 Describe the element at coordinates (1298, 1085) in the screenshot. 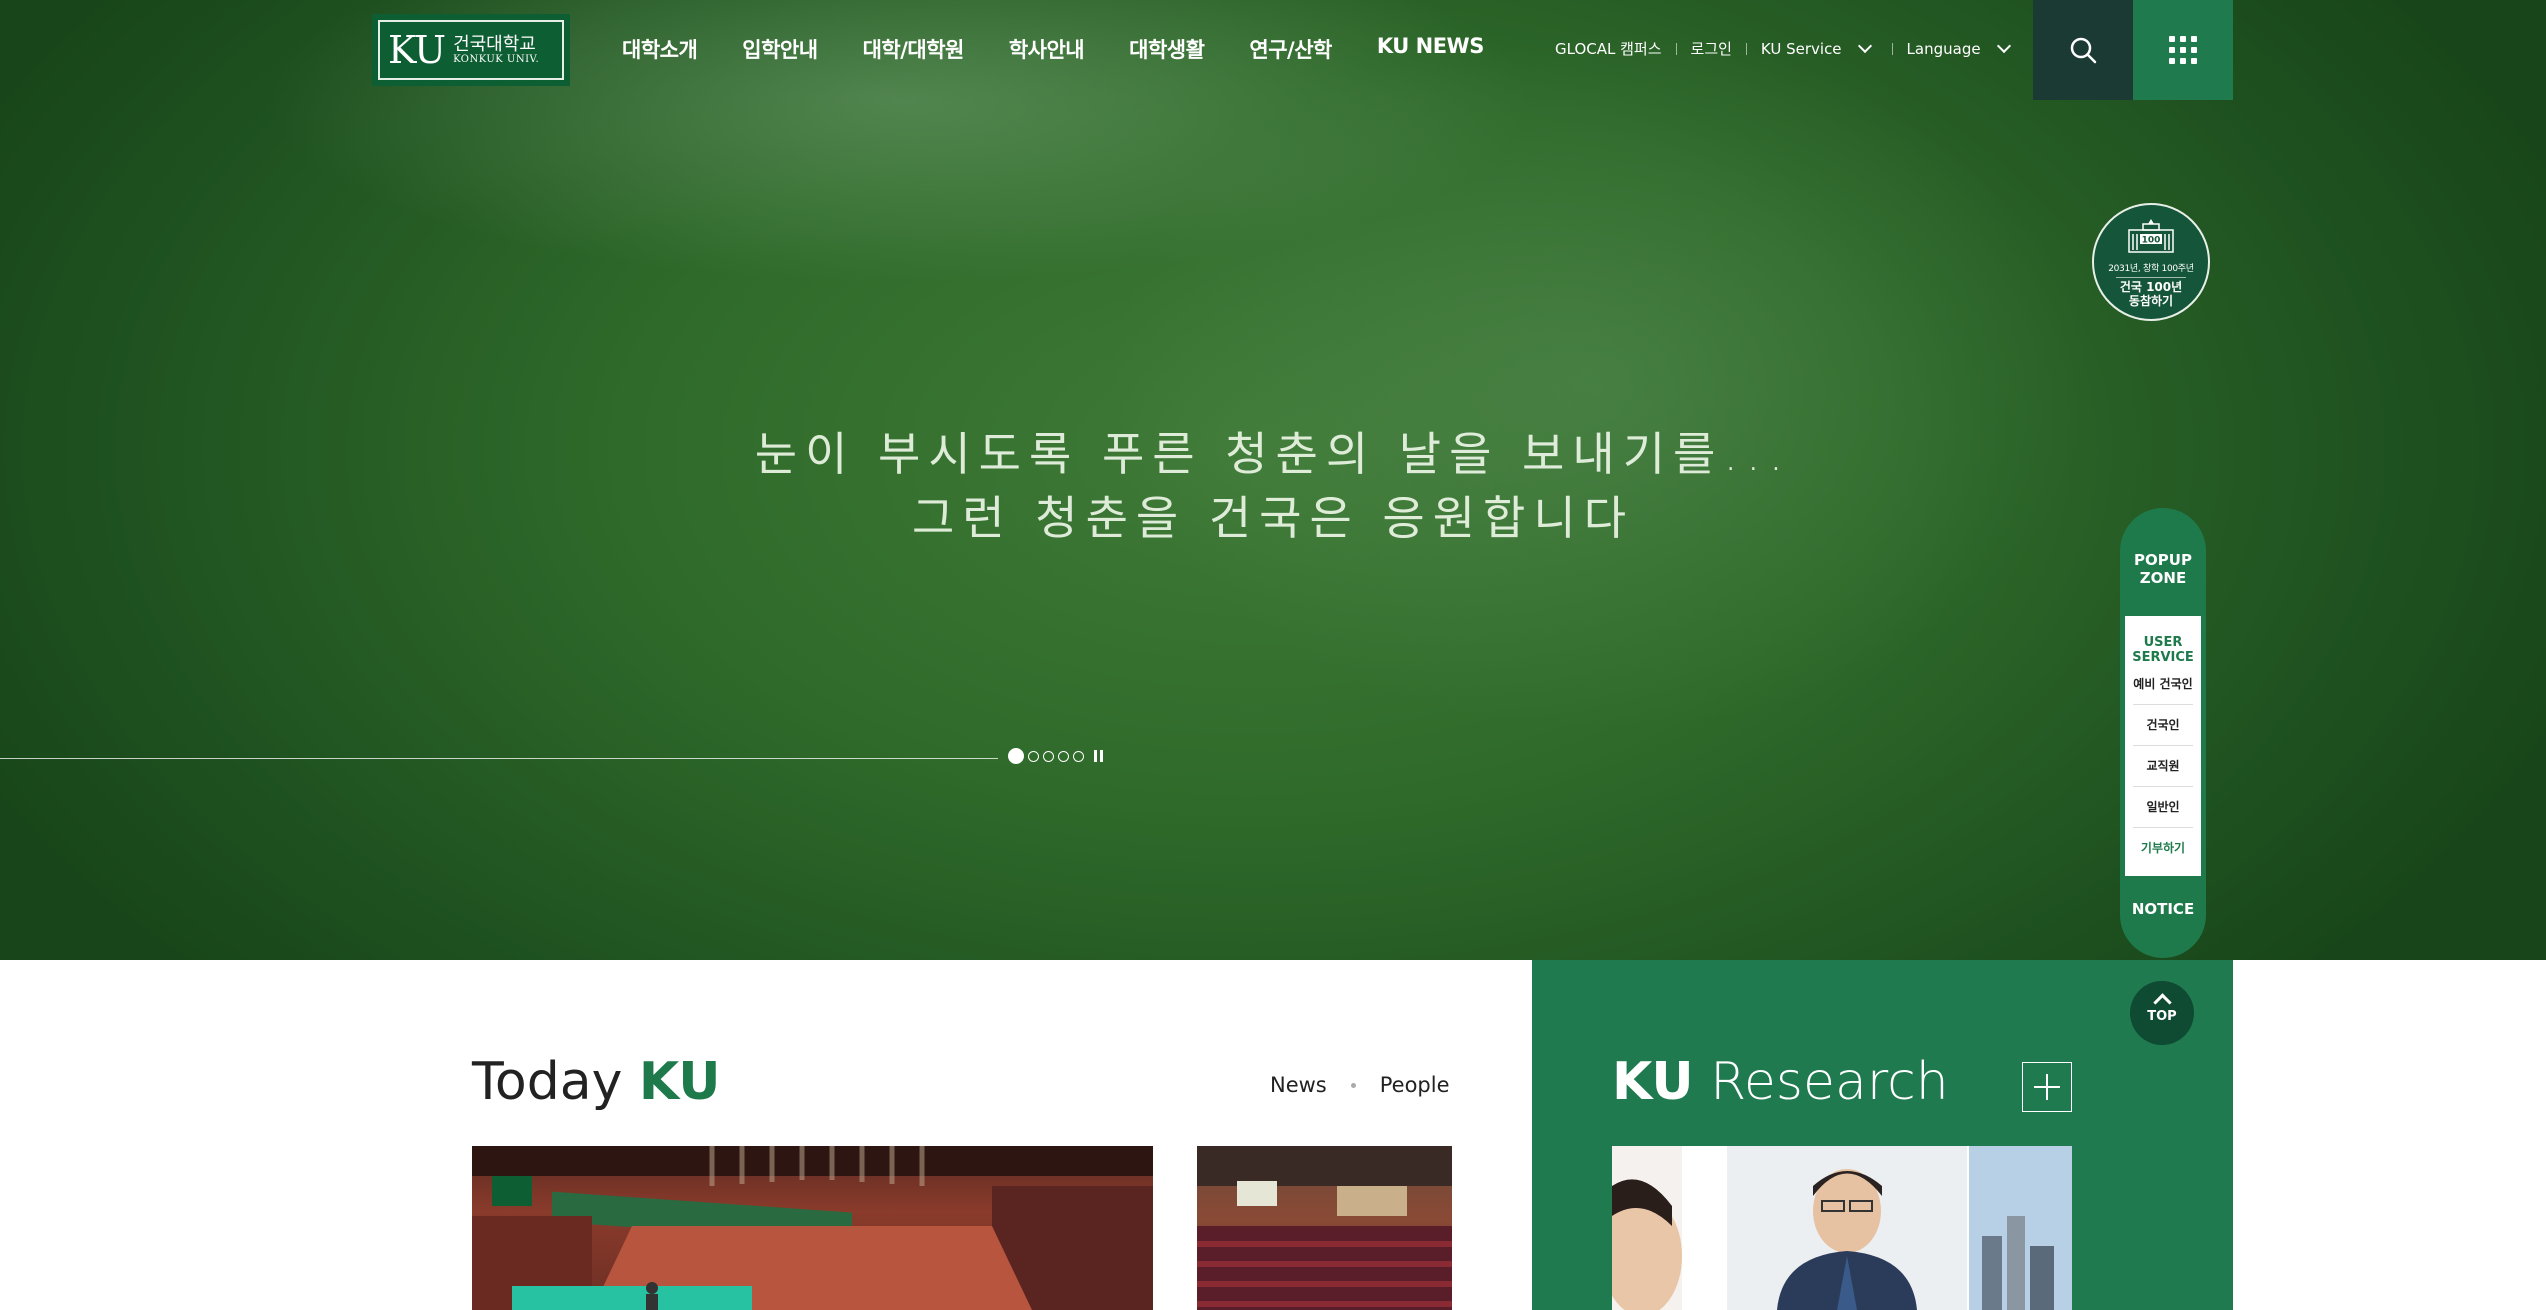

I see `tab-news: News` at that location.